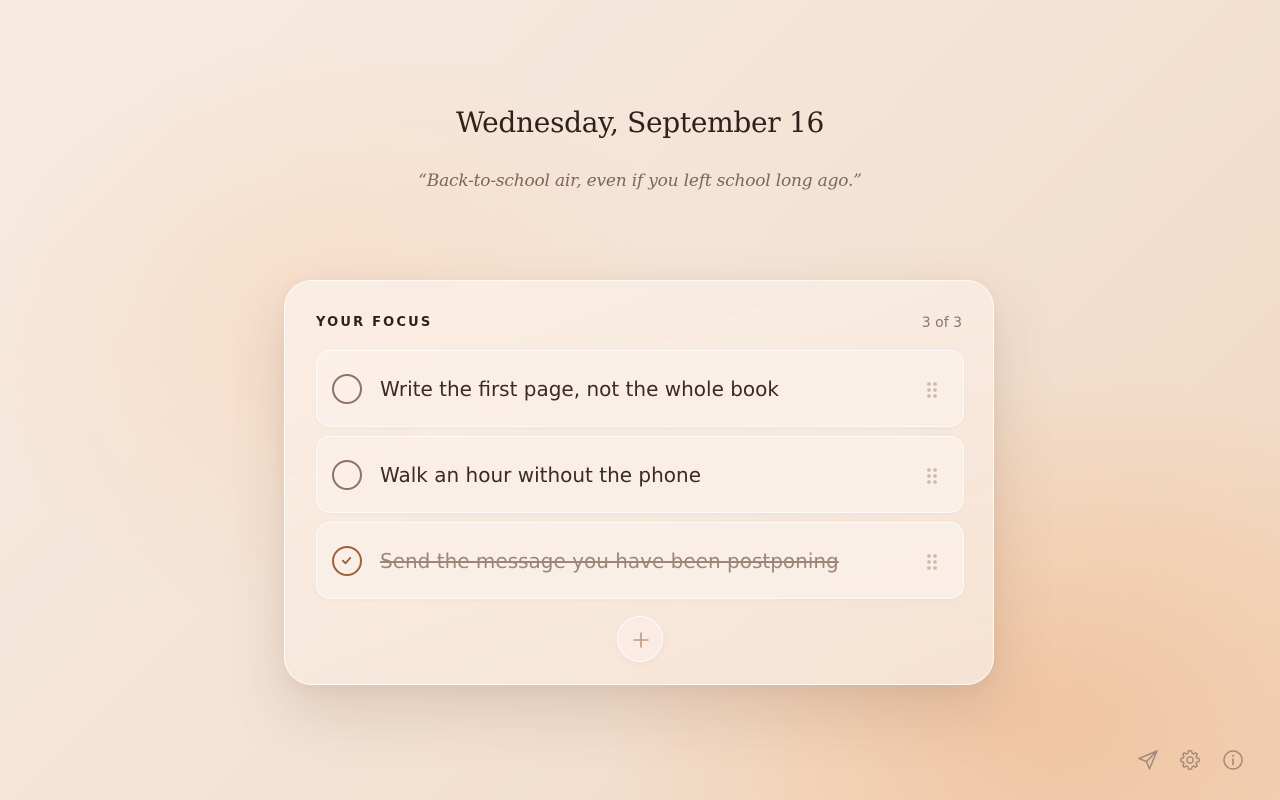 This screenshot has height=800, width=1280. I want to click on task-item: Write the first page, not the whole book, so click(640, 388).